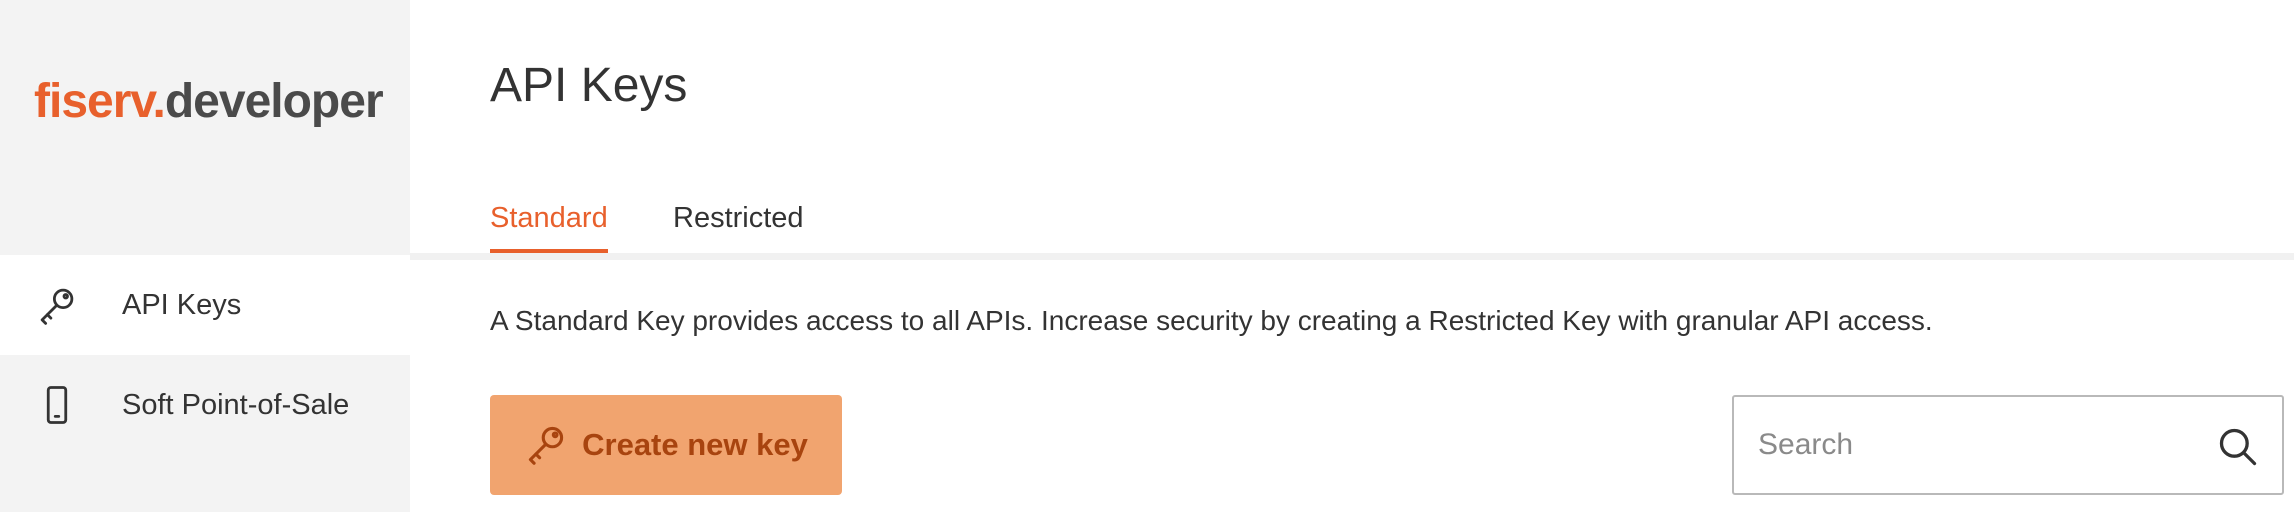 The height and width of the screenshot is (512, 2294). Describe the element at coordinates (695, 444) in the screenshot. I see `create-new-key-label: Create new key` at that location.